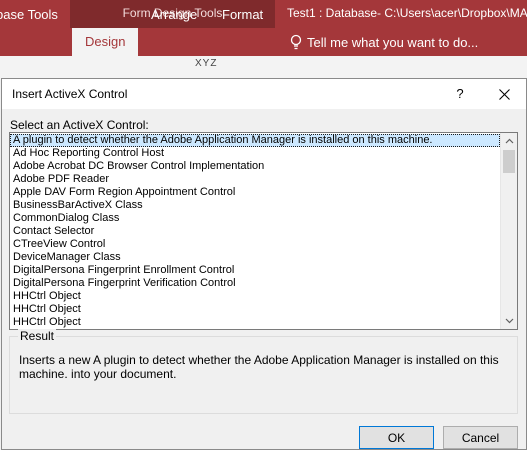  What do you see at coordinates (263, 68) in the screenshot?
I see `ribbon-body` at bounding box center [263, 68].